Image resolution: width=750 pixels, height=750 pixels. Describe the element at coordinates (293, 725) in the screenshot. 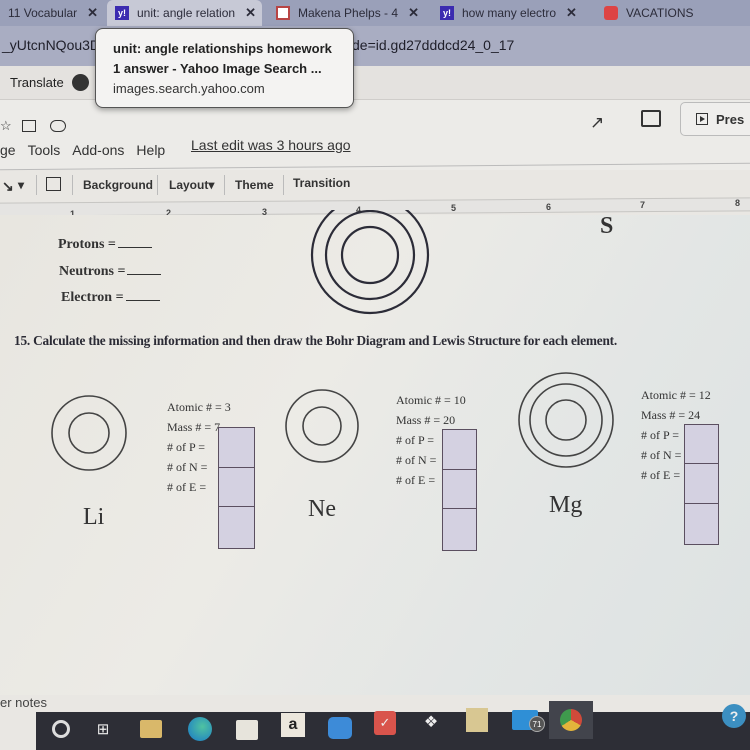

I see `amazon-icon: a` at that location.